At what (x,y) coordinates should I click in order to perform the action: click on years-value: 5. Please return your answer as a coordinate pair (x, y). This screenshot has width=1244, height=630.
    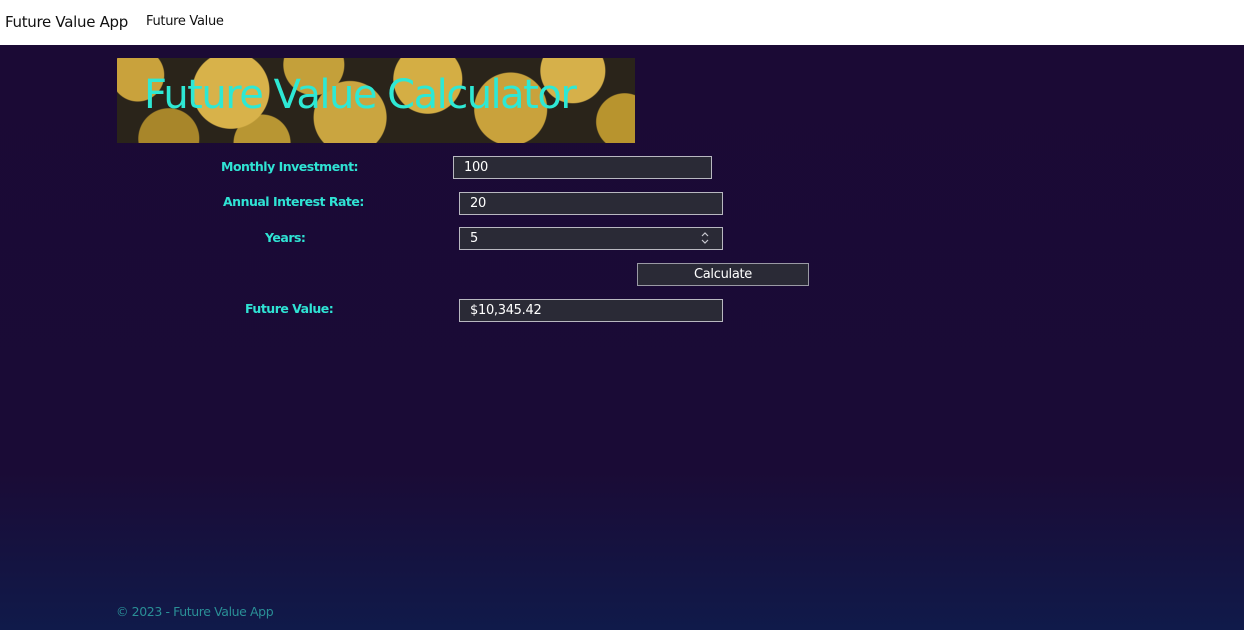
    Looking at the image, I should click on (474, 238).